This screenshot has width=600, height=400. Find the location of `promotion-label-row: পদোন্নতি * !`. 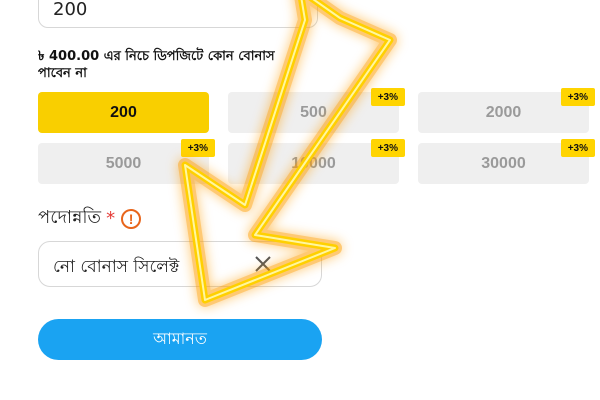

promotion-label-row: পদোন্নতি * ! is located at coordinates (90, 218).